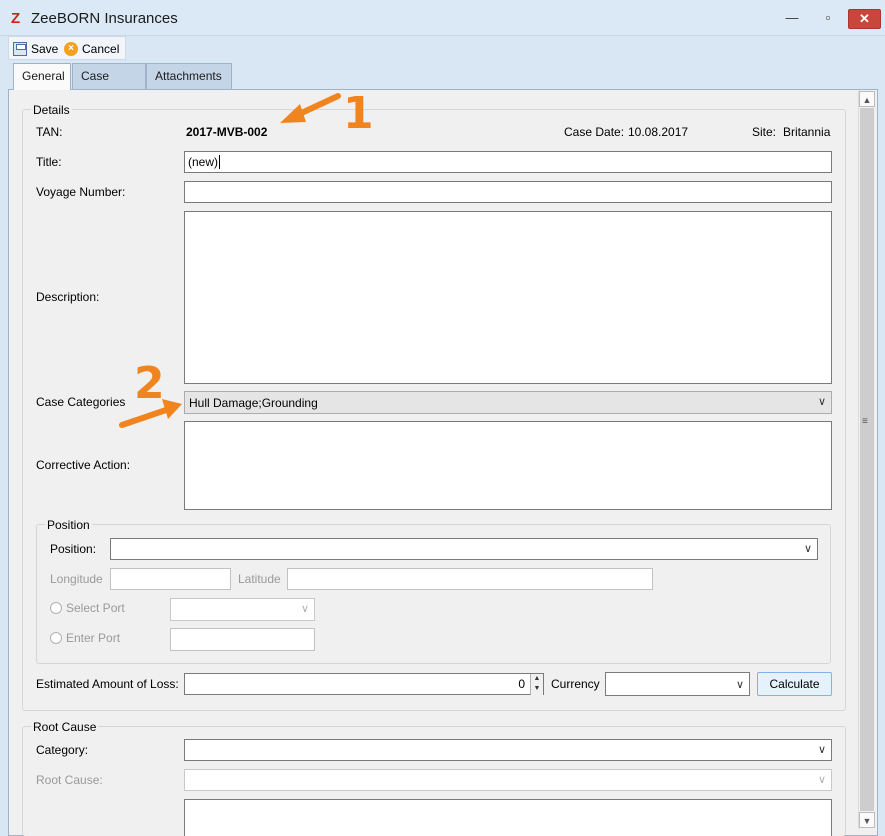 This screenshot has width=885, height=836. What do you see at coordinates (42, 76) in the screenshot?
I see `tab-general: General` at bounding box center [42, 76].